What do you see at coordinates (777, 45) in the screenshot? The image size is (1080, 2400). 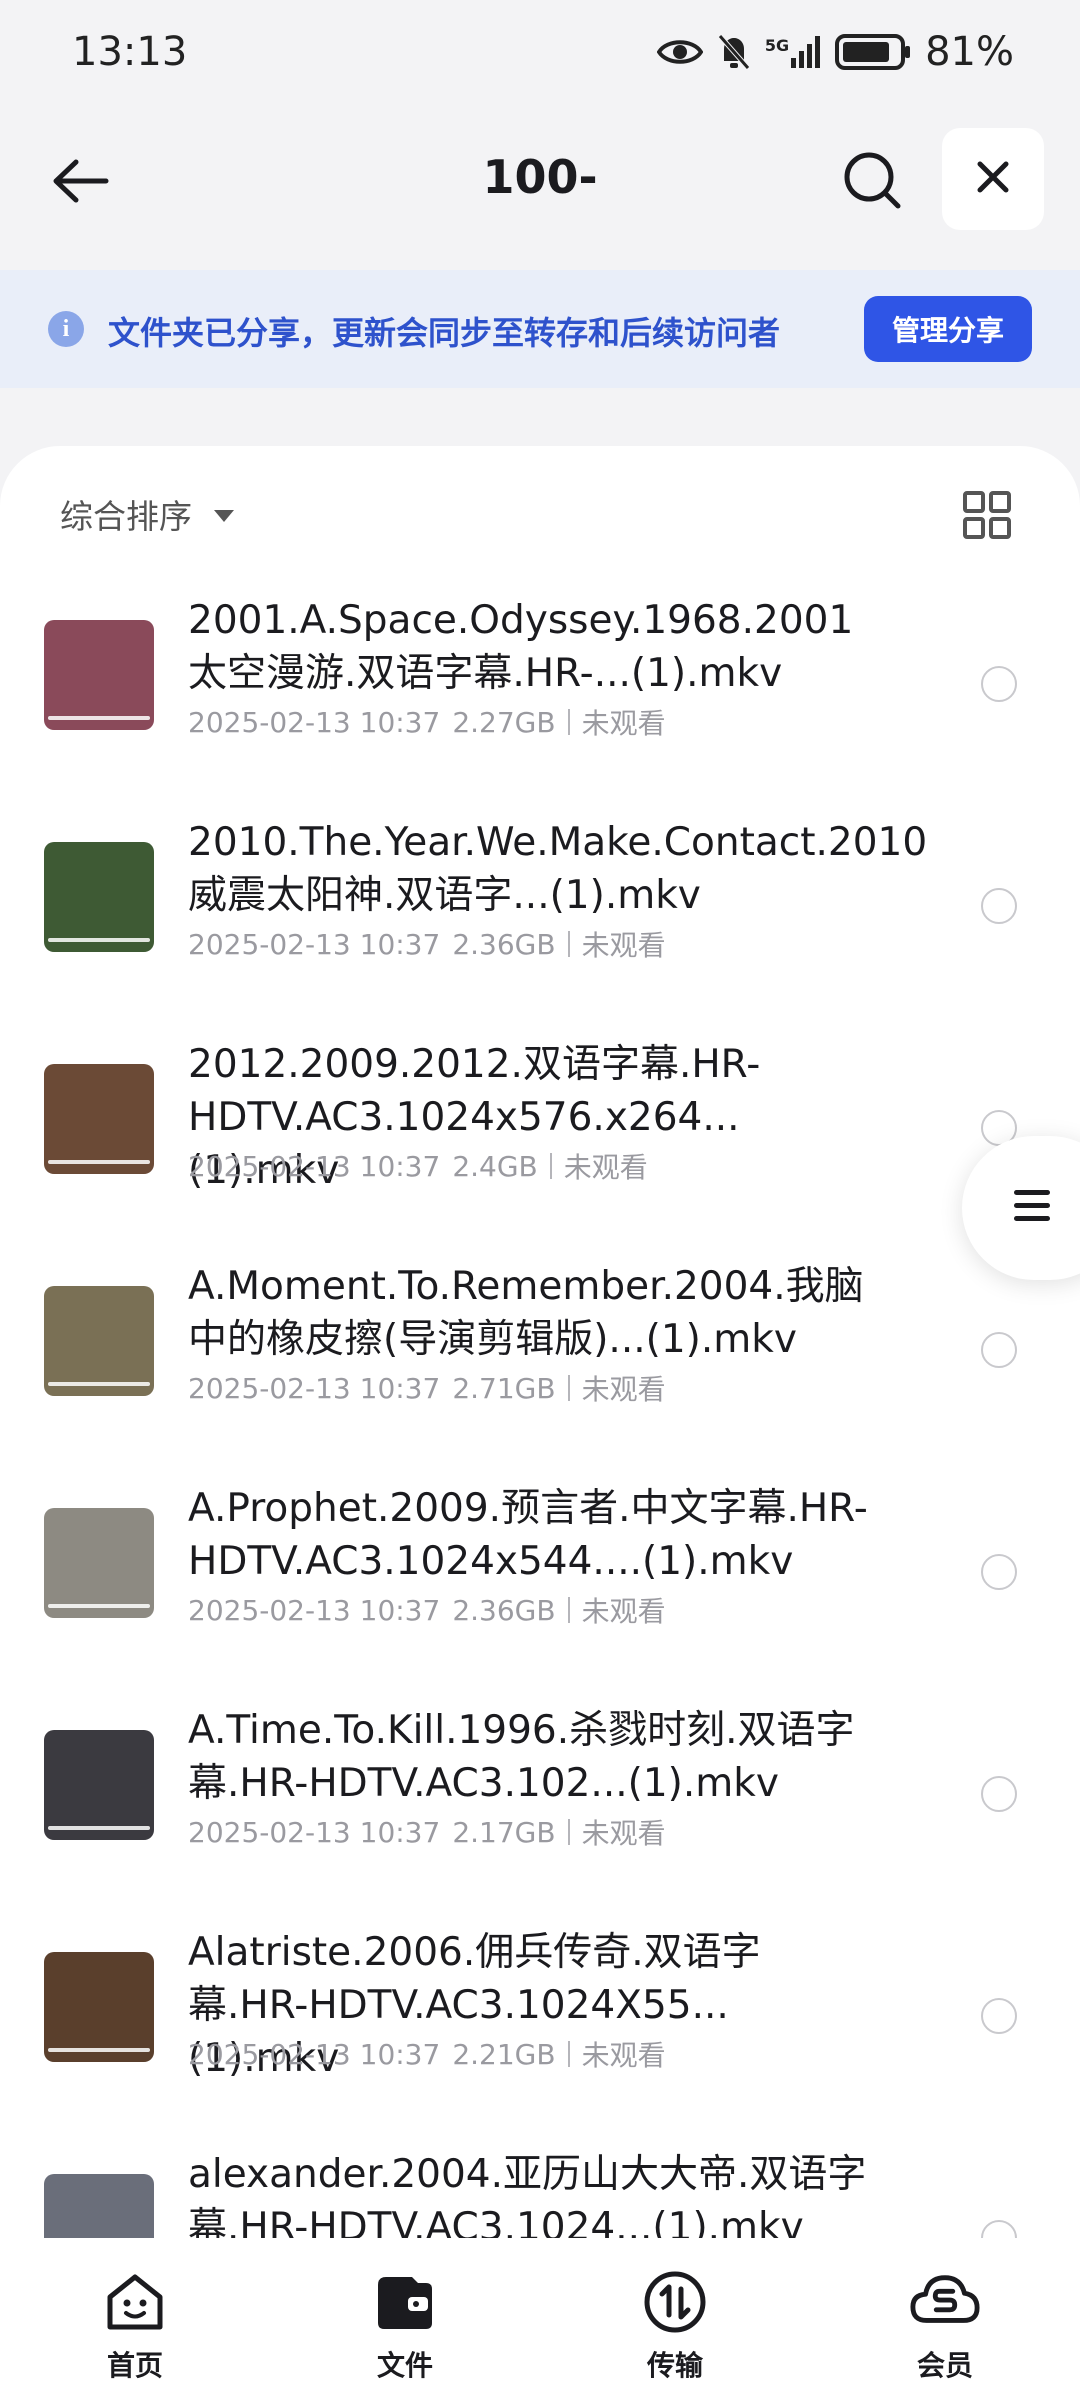 I see `network-type: 5G` at bounding box center [777, 45].